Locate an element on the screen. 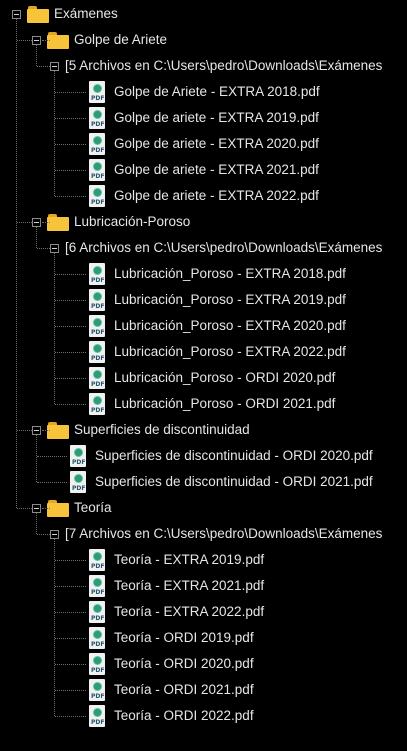  tree-node-folder: Superficies de discontinuidad is located at coordinates (141, 430).